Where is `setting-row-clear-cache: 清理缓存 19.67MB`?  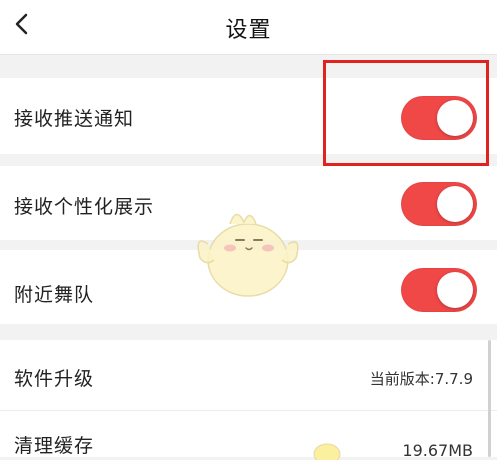 setting-row-clear-cache: 清理缓存 19.67MB is located at coordinates (248, 435).